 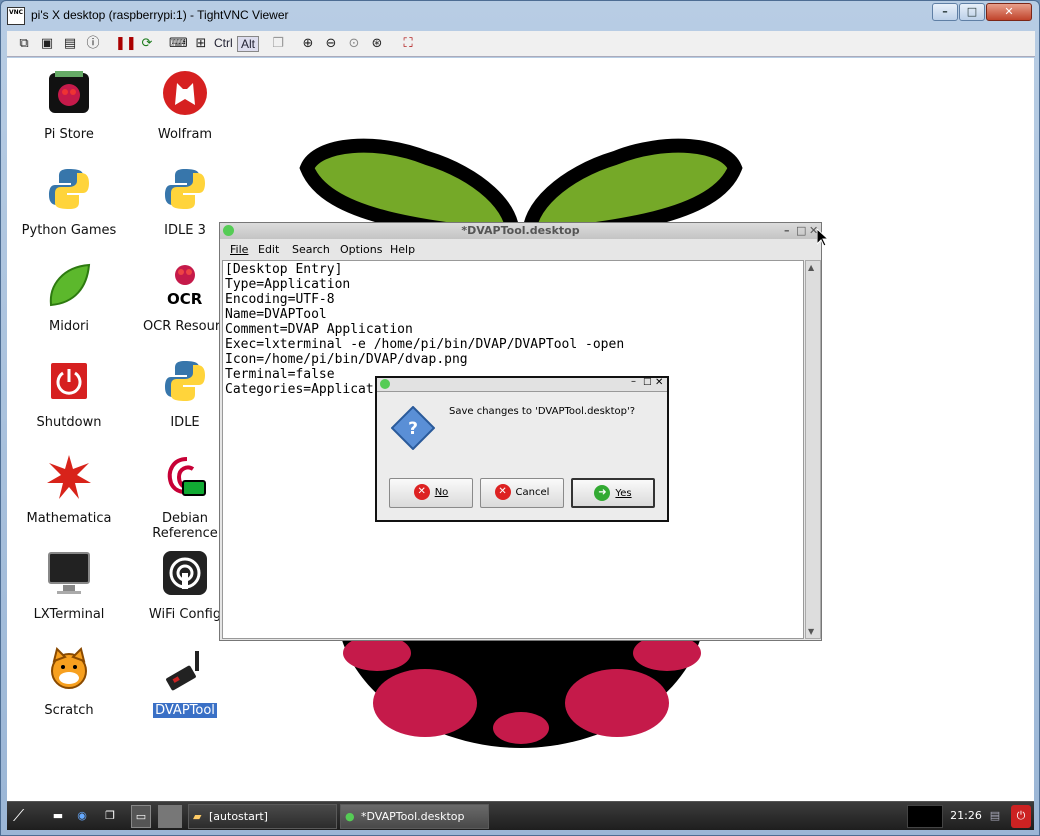 I want to click on scratch-cat-icon, so click(x=69, y=668).